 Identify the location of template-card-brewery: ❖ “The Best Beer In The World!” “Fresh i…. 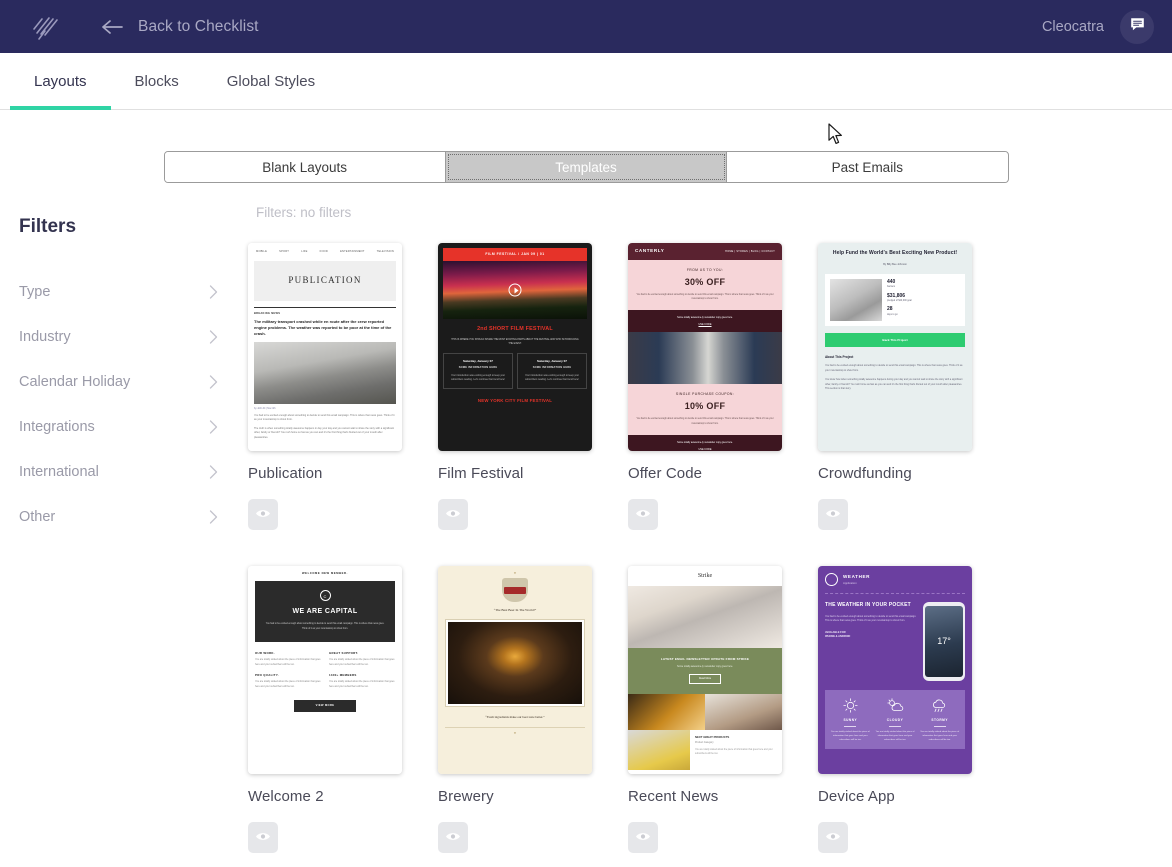
(515, 670).